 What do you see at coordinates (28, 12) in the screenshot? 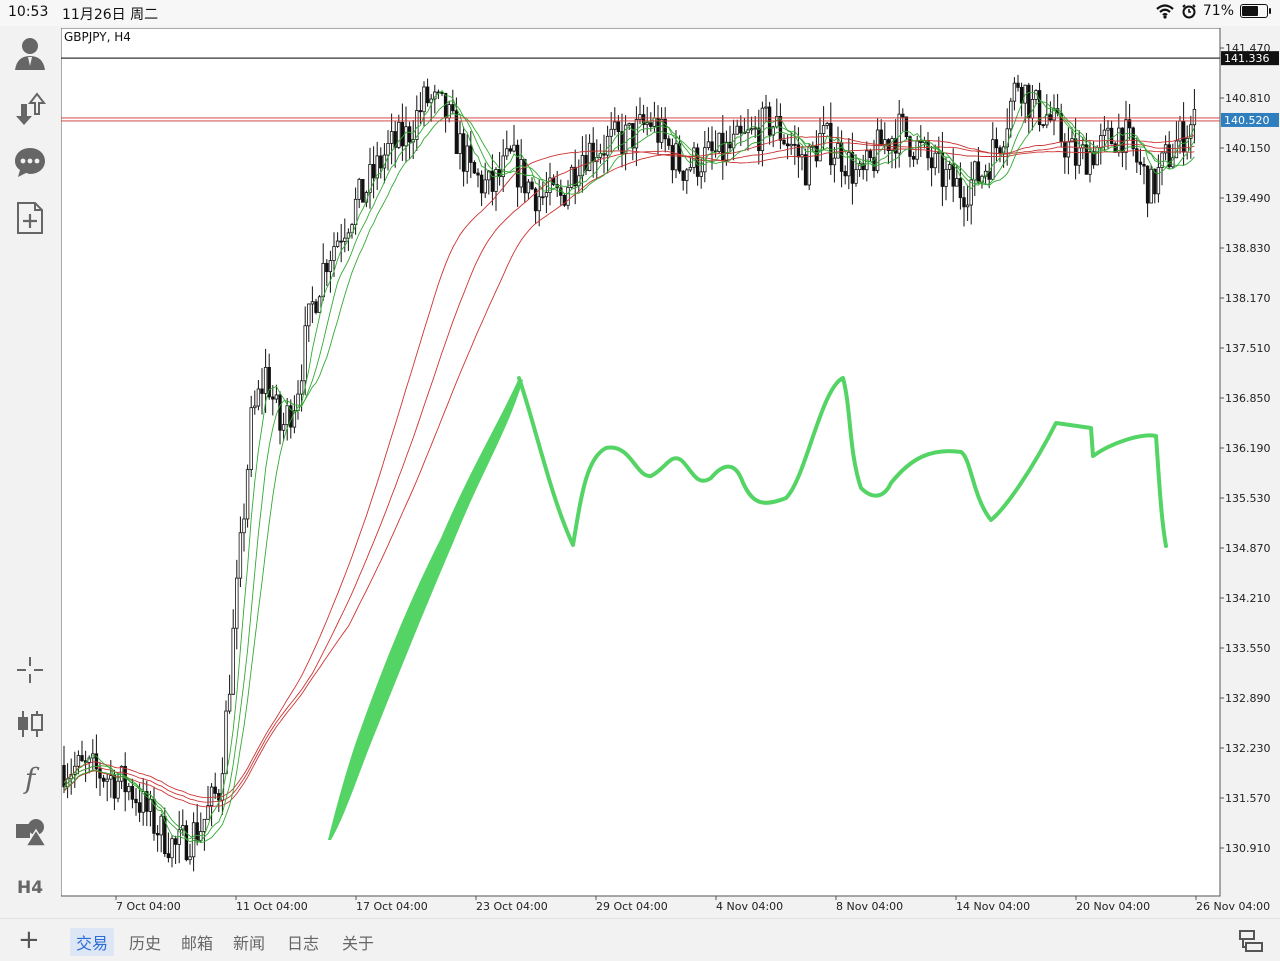
I see `status-time: 10:53` at bounding box center [28, 12].